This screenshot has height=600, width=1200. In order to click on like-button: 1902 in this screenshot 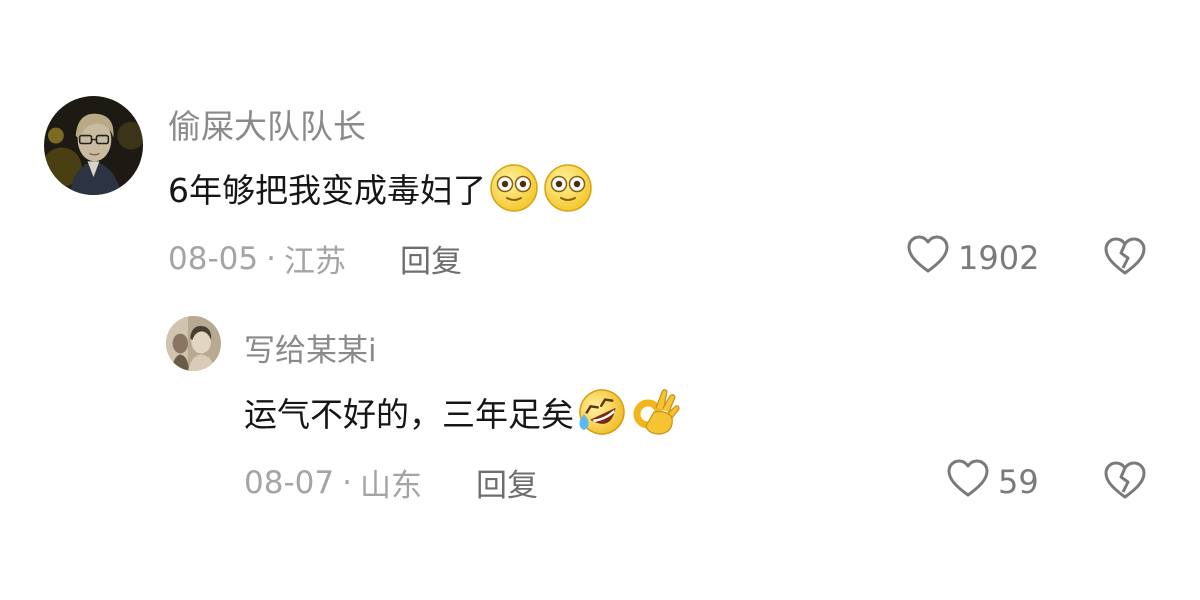, I will do `click(972, 258)`.